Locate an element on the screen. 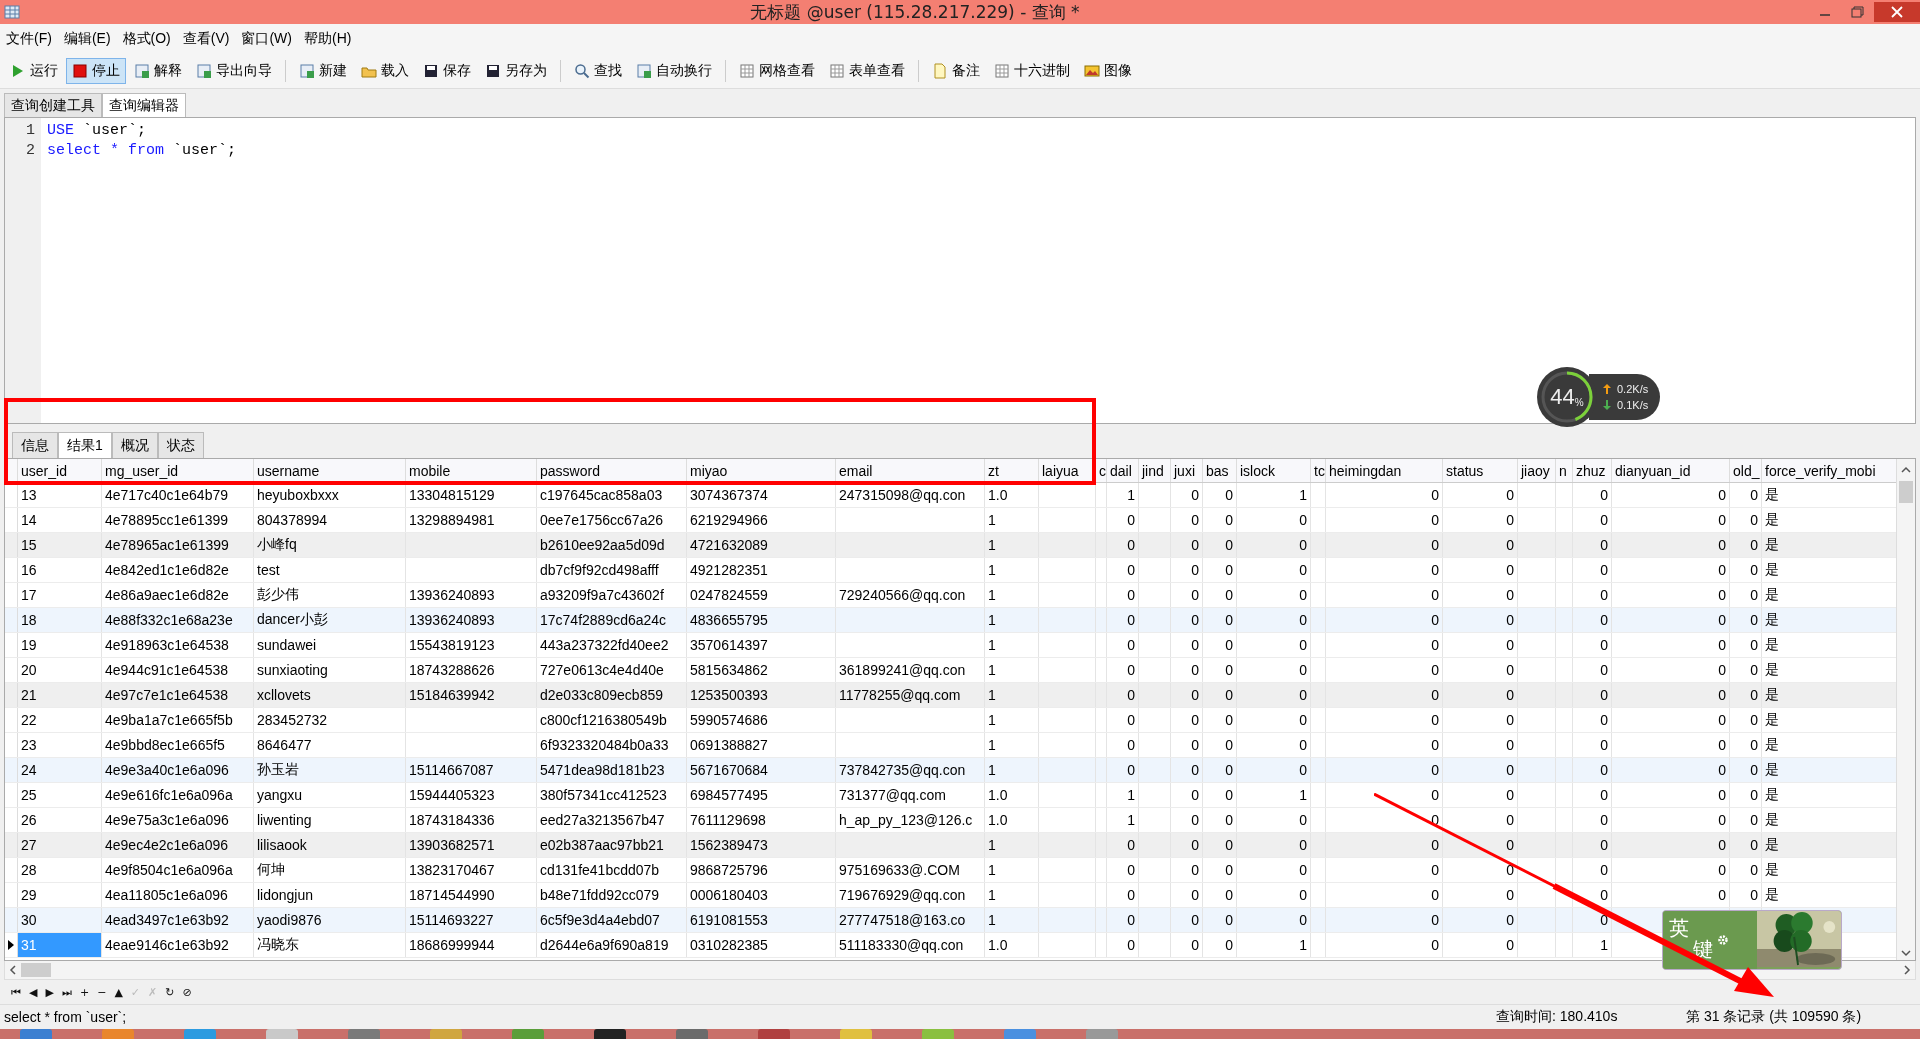 The width and height of the screenshot is (1920, 1039). table-cell: 0247824559 is located at coordinates (729, 595).